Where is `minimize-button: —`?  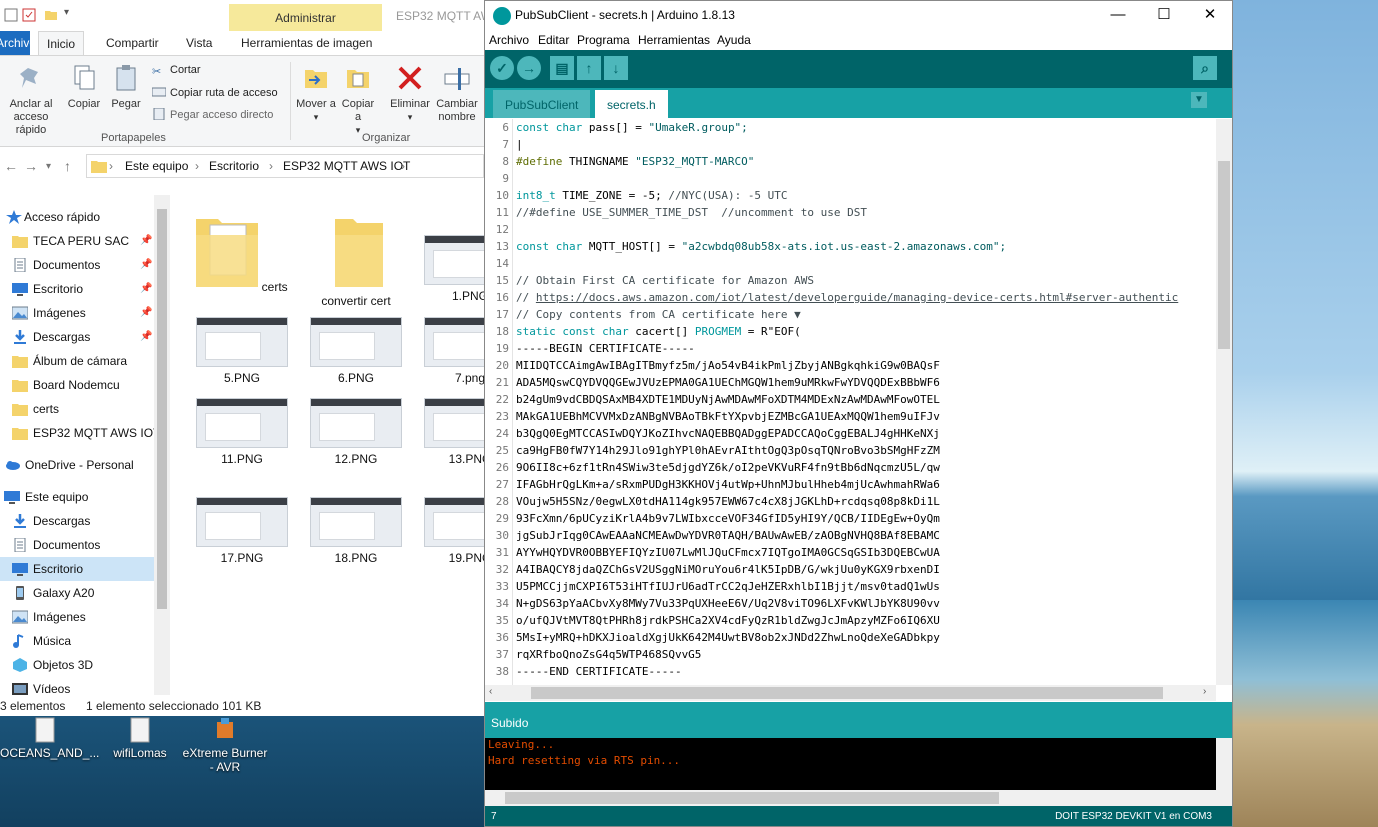
minimize-button: — is located at coordinates (1118, 16).